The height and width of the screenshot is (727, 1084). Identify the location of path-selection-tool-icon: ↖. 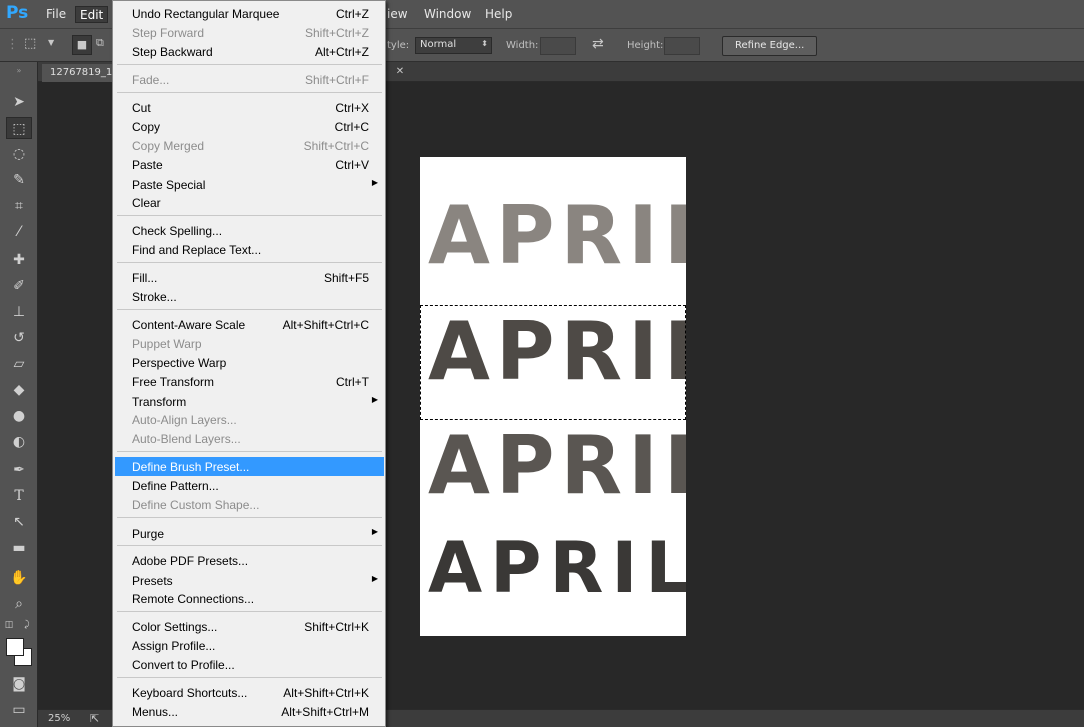
(19, 522).